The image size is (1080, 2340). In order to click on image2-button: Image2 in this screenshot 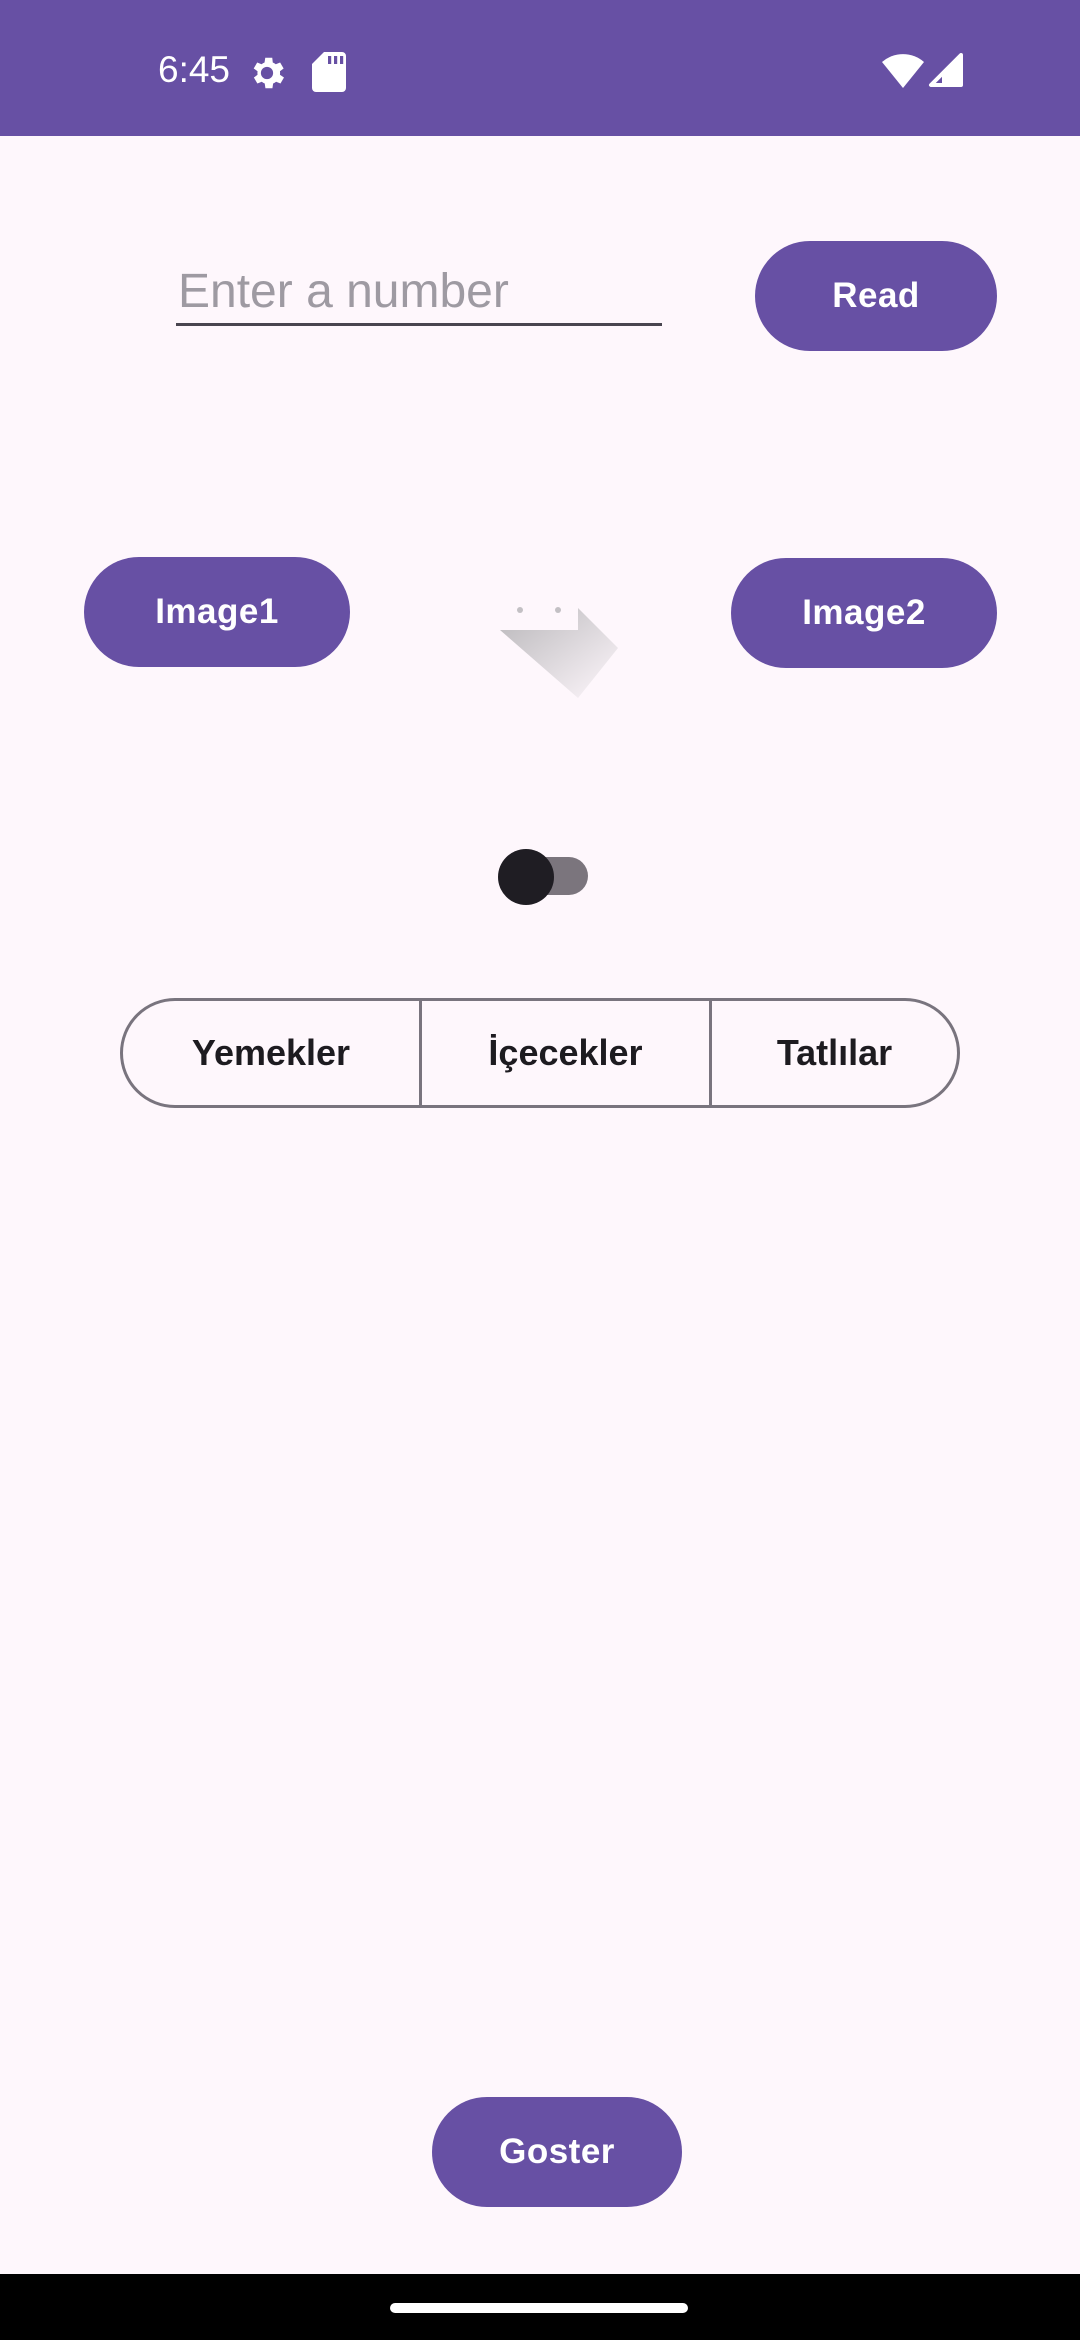, I will do `click(864, 613)`.